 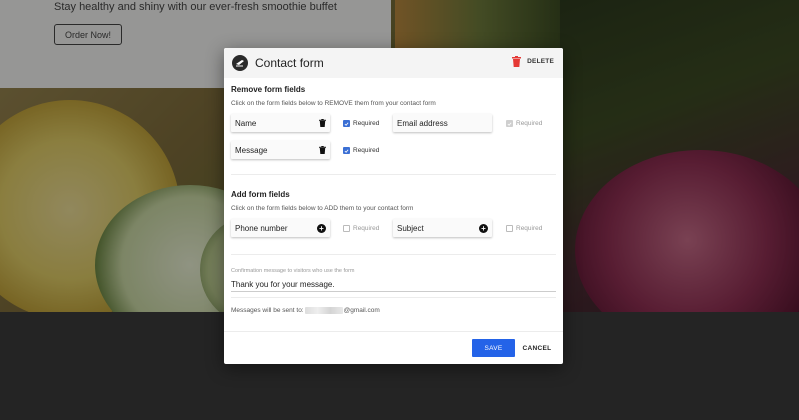 What do you see at coordinates (393, 347) in the screenshot?
I see `dialog-actions: SAVE CANCEL` at bounding box center [393, 347].